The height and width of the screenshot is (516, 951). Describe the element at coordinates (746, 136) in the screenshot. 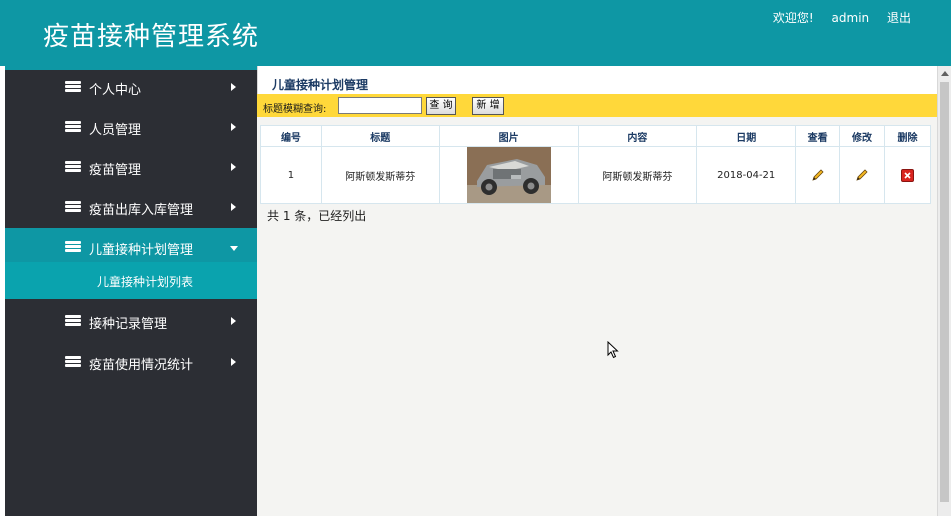

I see `column-header-date: 日期` at that location.